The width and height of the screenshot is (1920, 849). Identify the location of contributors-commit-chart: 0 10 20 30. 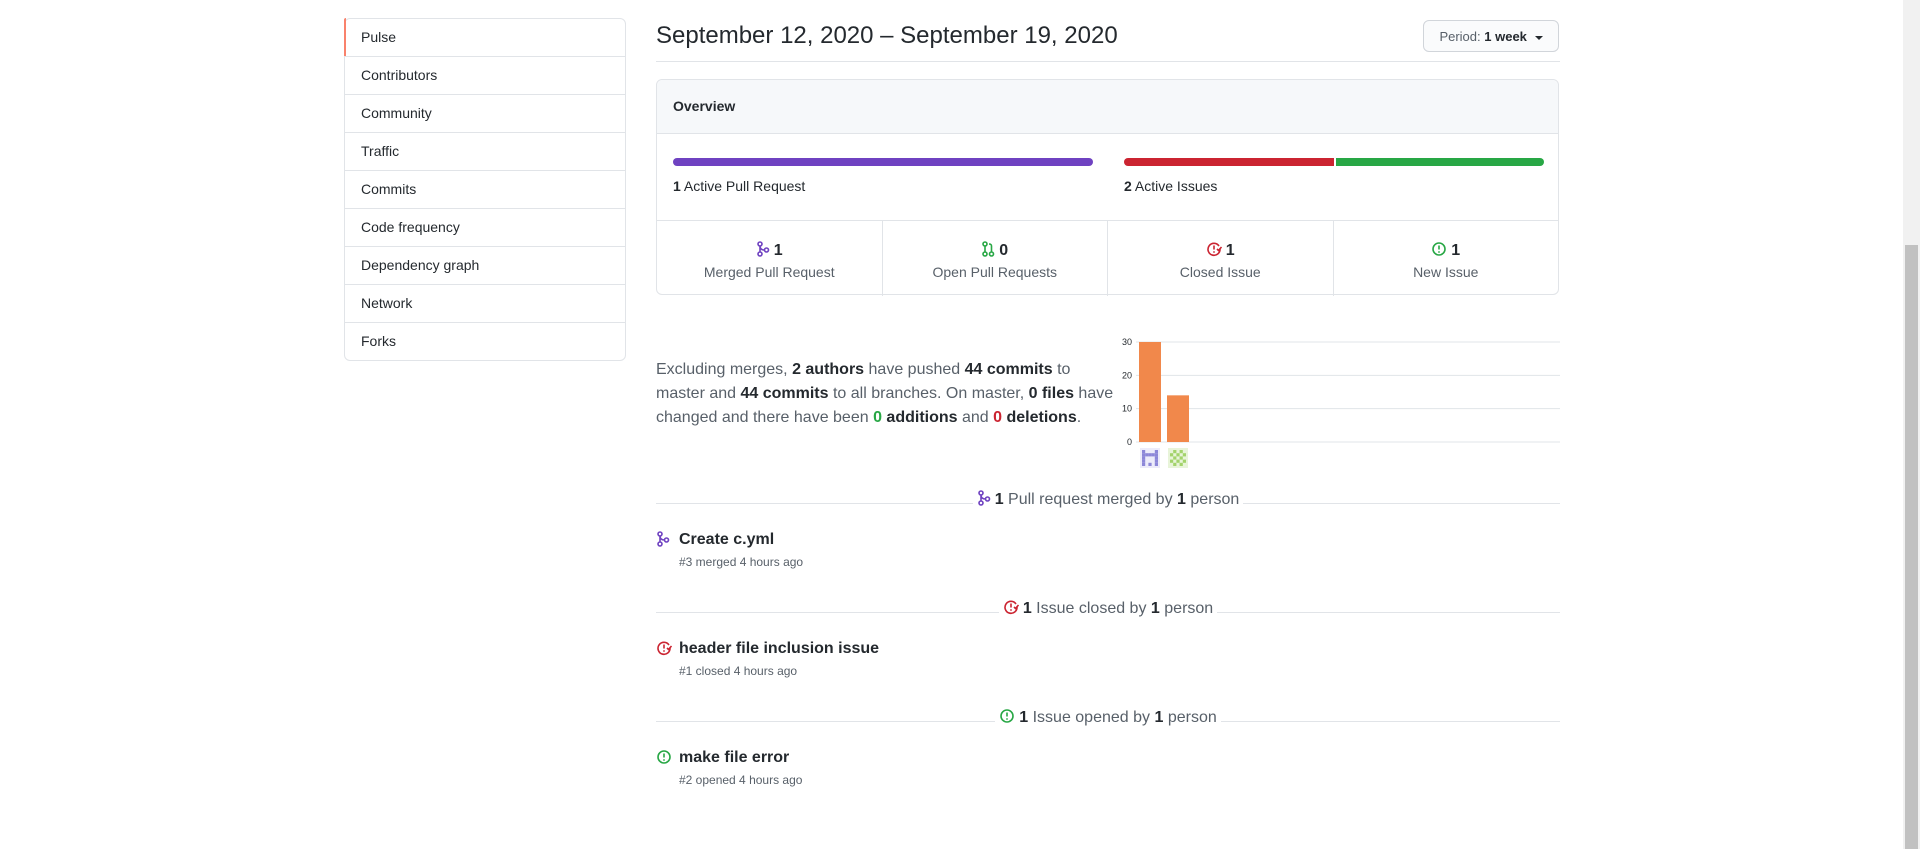
(1341, 402).